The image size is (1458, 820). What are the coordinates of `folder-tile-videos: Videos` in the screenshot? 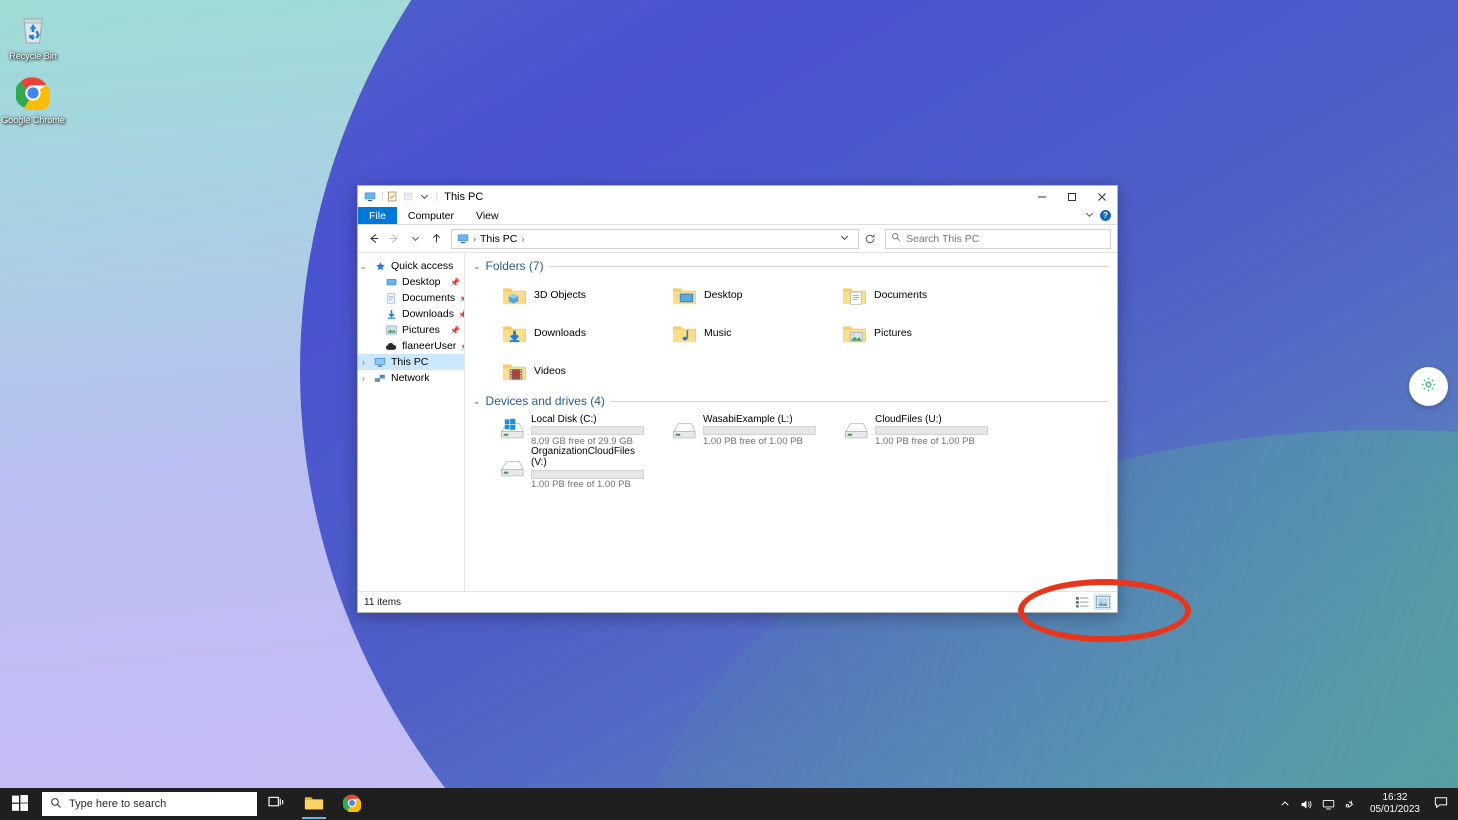 It's located at (558, 371).